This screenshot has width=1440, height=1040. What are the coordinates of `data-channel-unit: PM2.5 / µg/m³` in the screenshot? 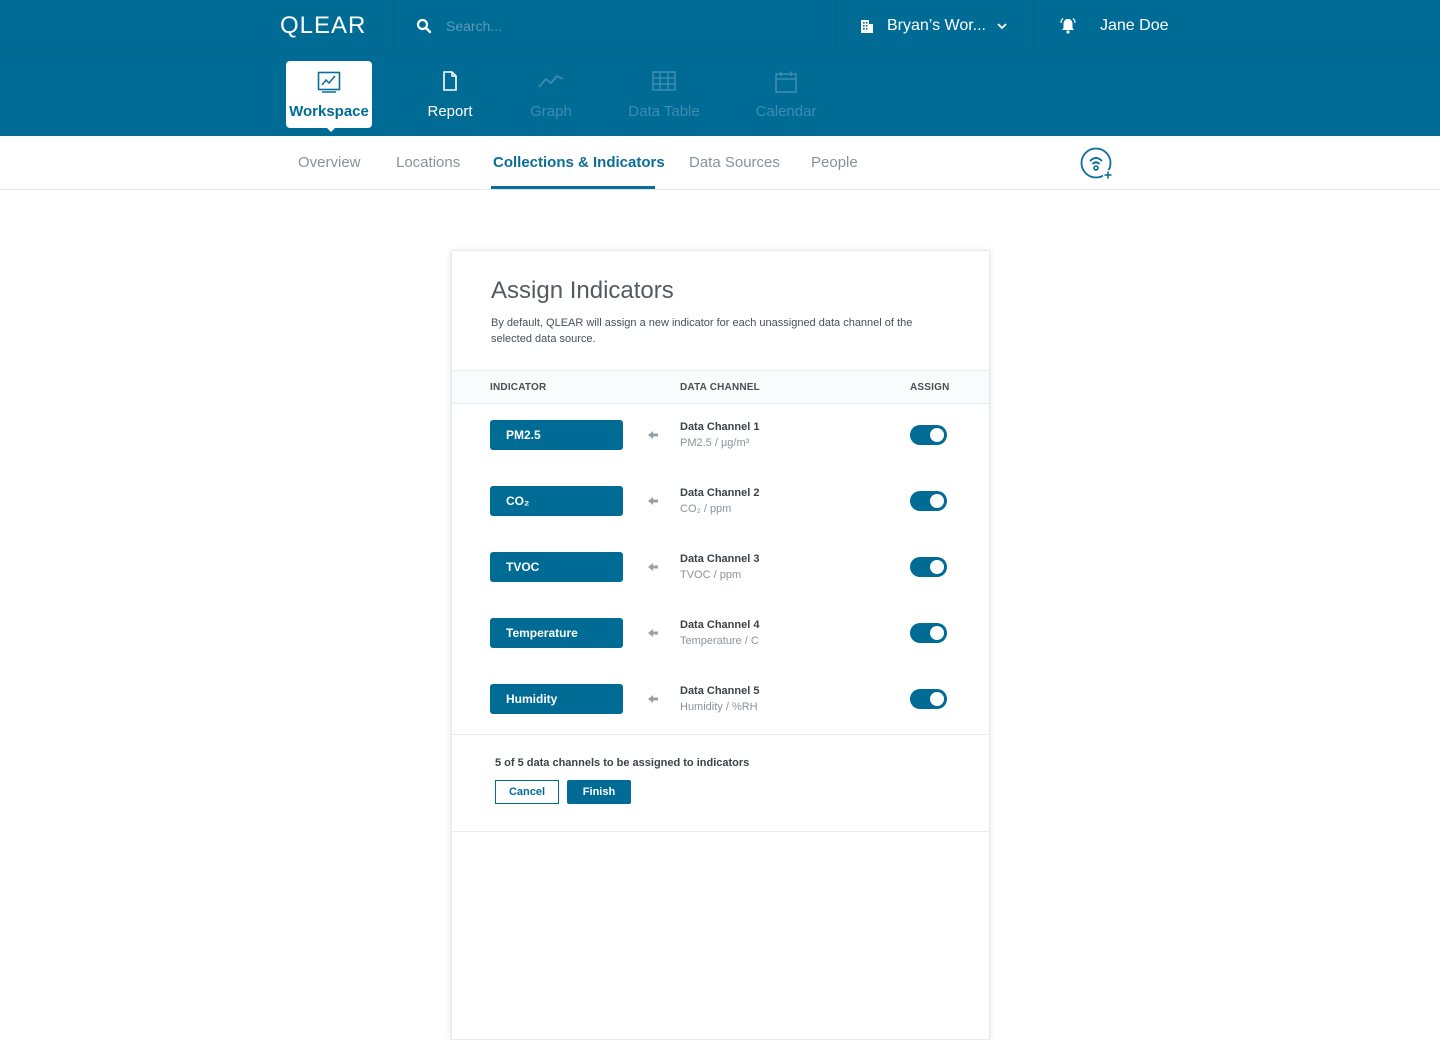 It's located at (715, 443).